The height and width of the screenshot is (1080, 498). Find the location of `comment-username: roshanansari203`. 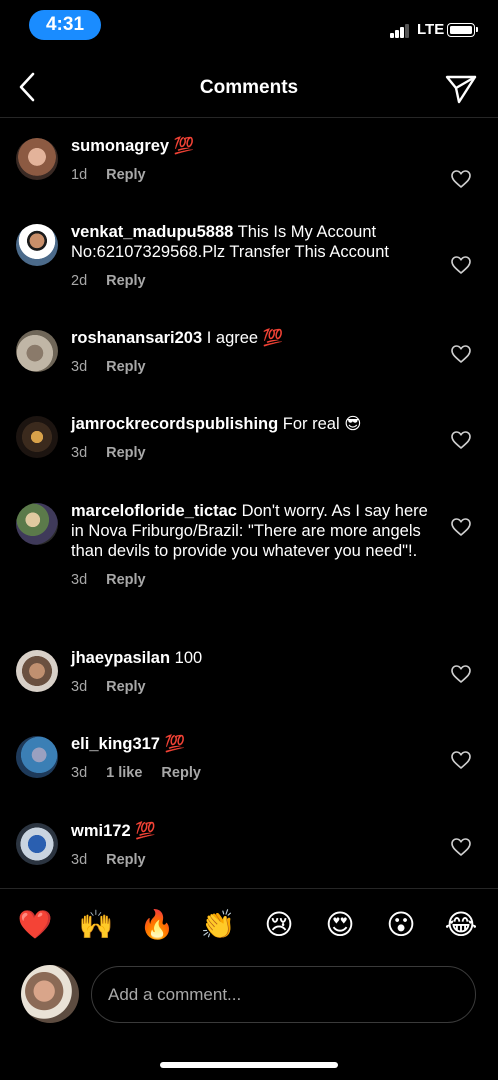

comment-username: roshanansari203 is located at coordinates (136, 338).